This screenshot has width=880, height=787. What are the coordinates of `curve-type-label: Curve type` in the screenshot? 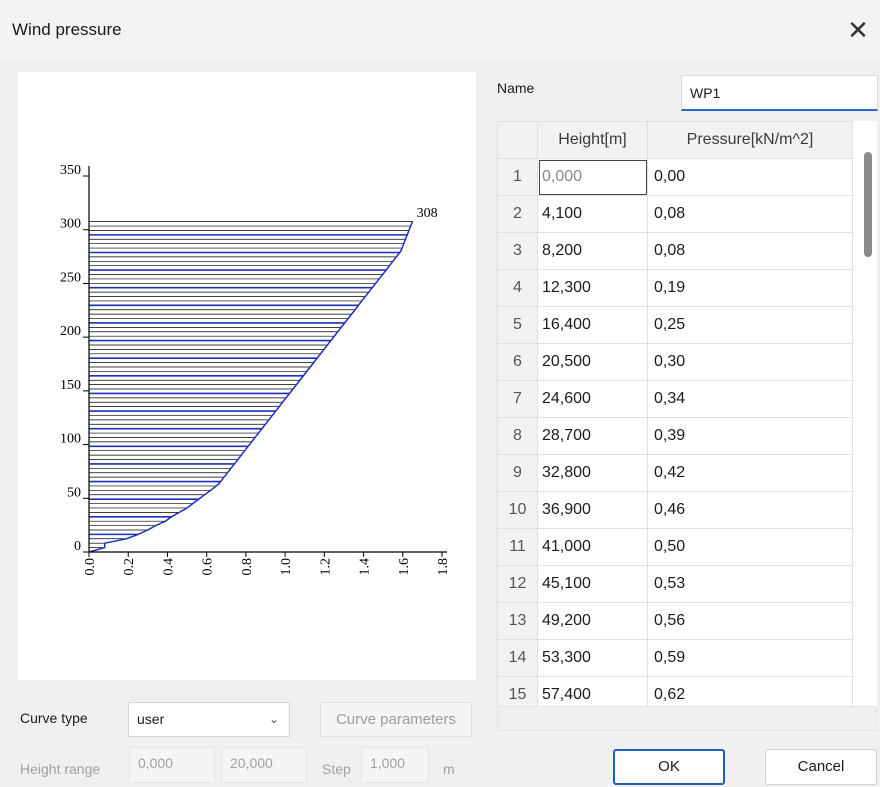 It's located at (54, 718).